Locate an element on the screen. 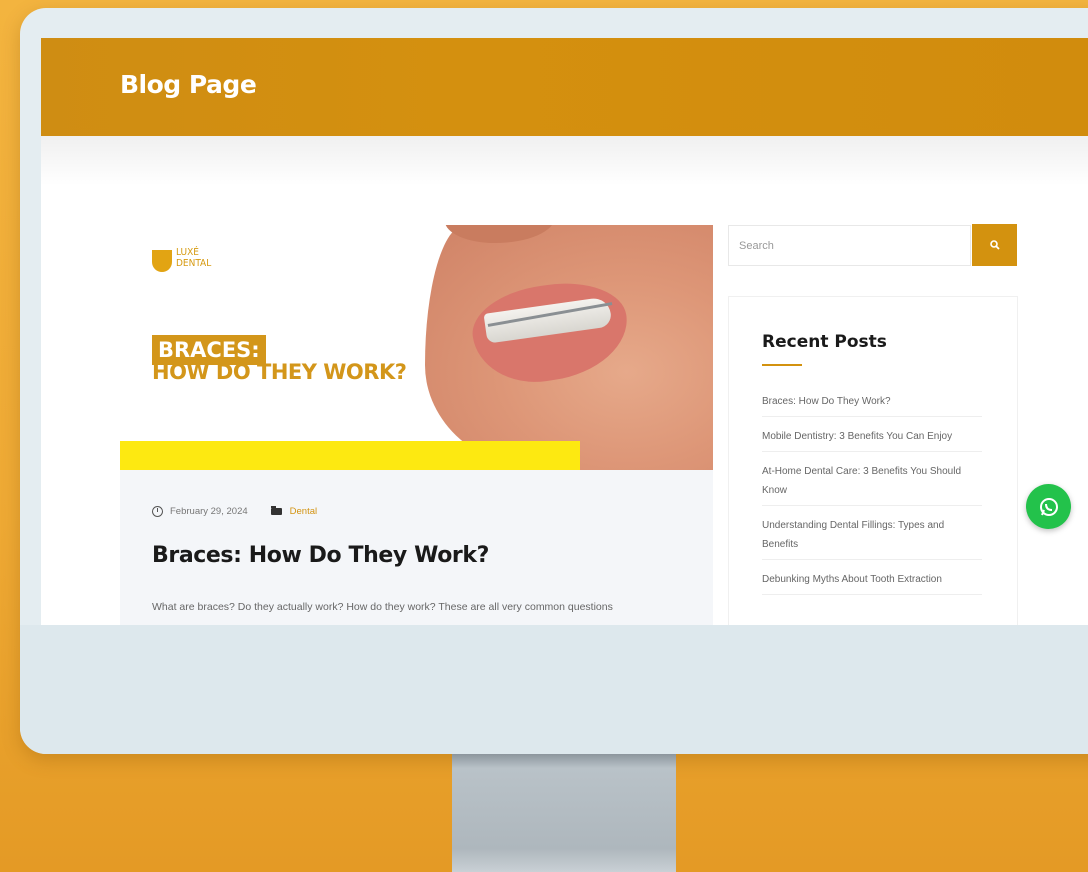 This screenshot has height=872, width=1088. monitor-stand is located at coordinates (564, 813).